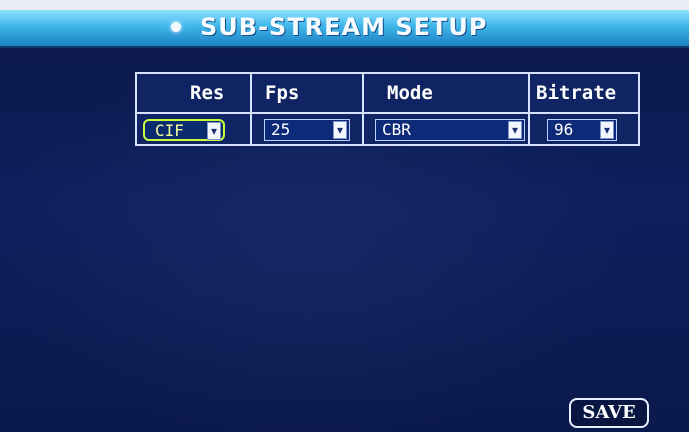 Image resolution: width=689 pixels, height=432 pixels. I want to click on res-select: CIF ▾, so click(184, 130).